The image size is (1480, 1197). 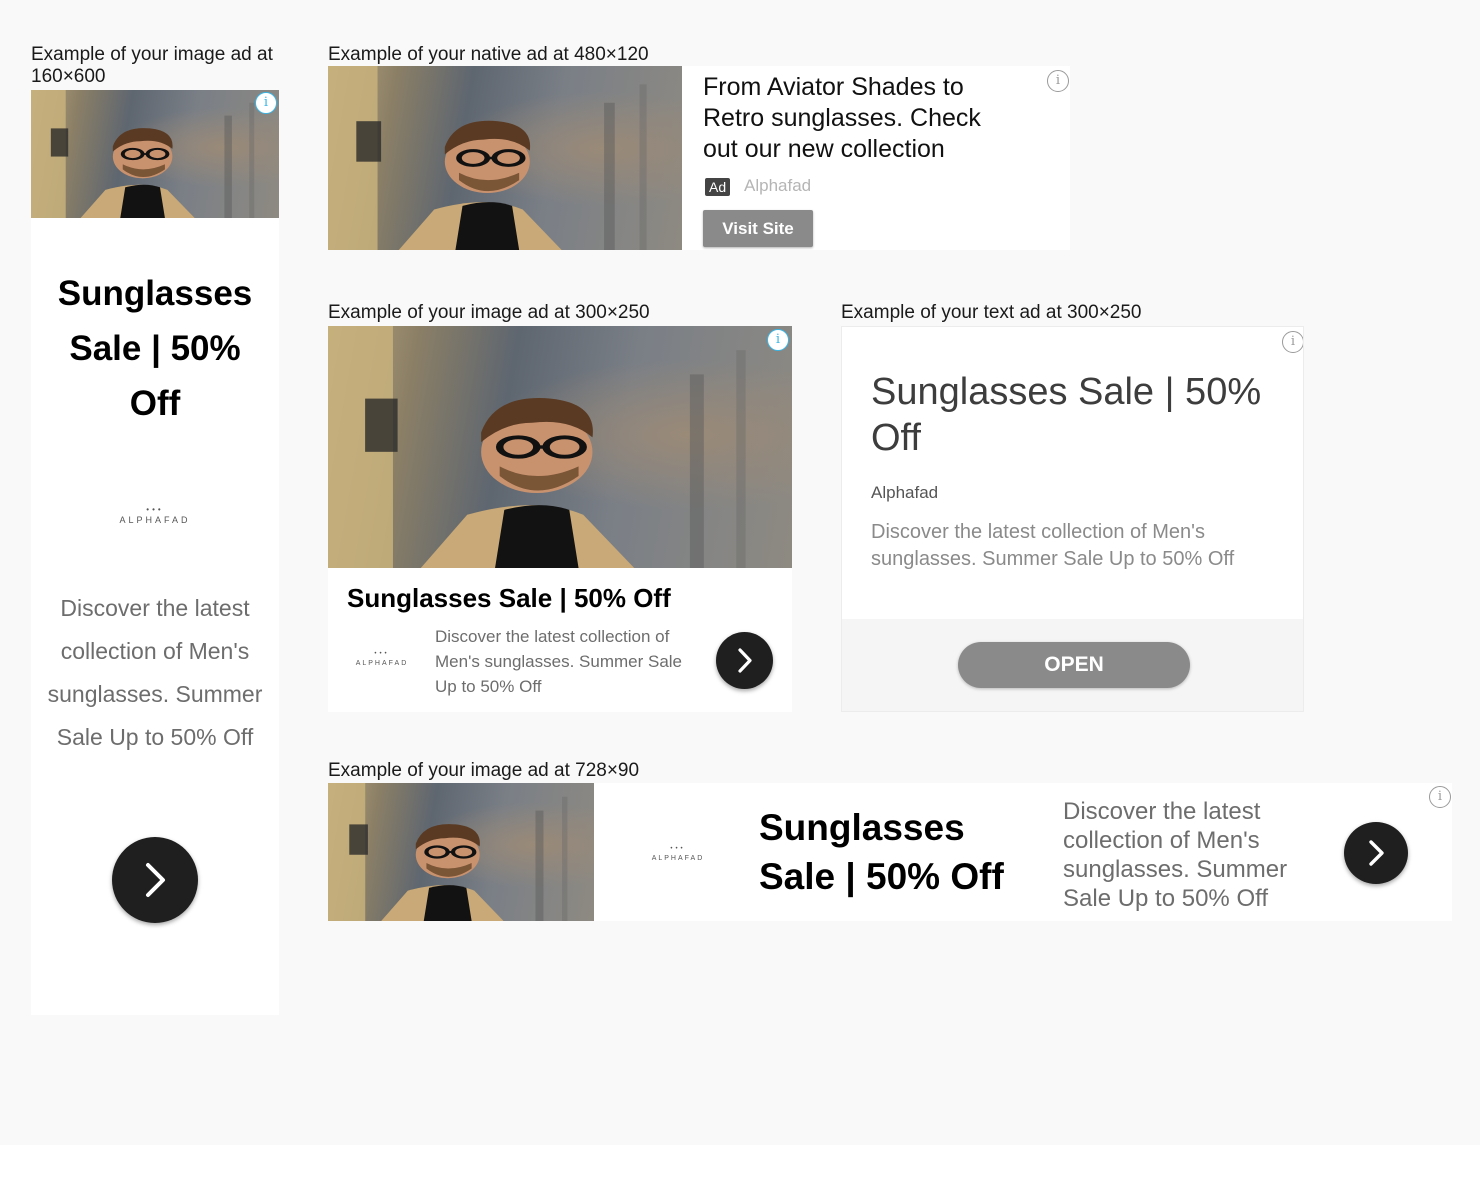 What do you see at coordinates (1074, 665) in the screenshot?
I see `open-button: OPEN` at bounding box center [1074, 665].